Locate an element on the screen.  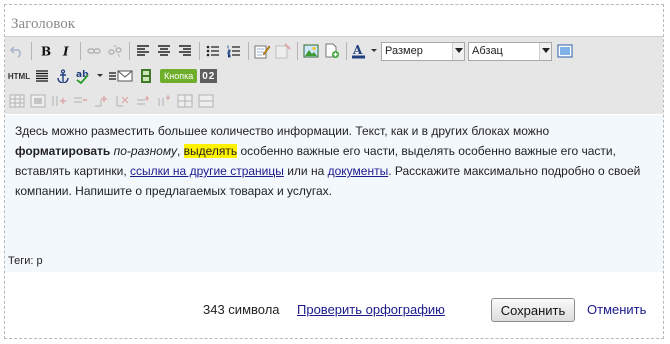
remove-format-icon is located at coordinates (283, 51).